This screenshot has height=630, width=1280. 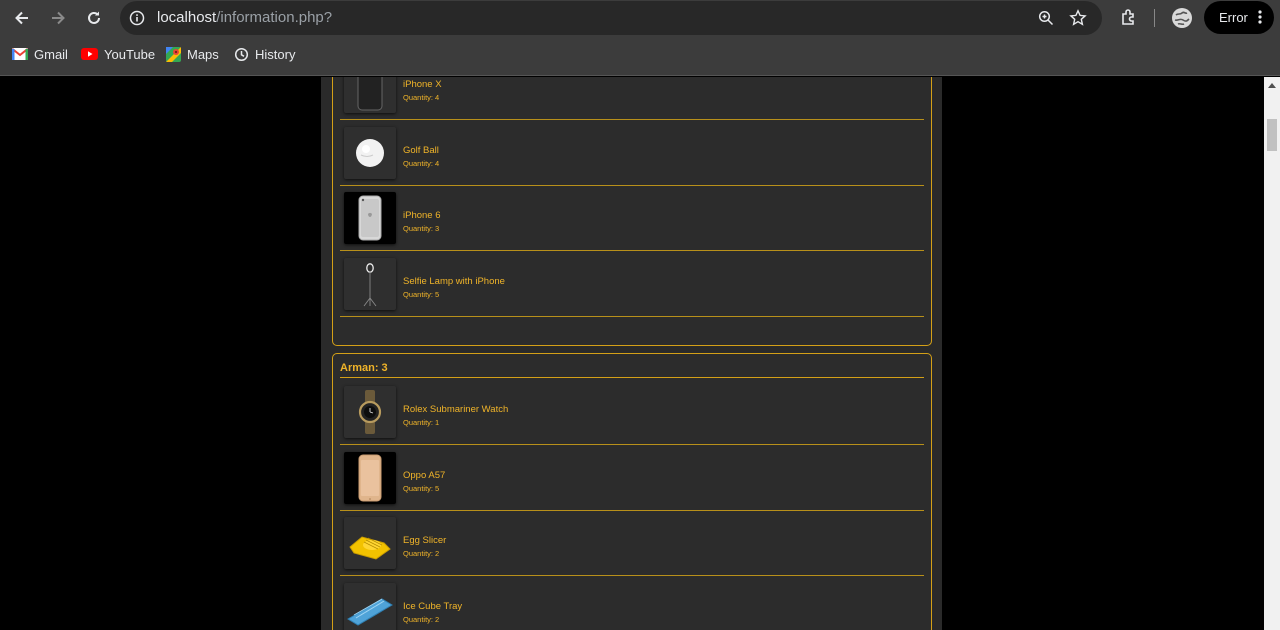 I want to click on reload-button, so click(x=94, y=18).